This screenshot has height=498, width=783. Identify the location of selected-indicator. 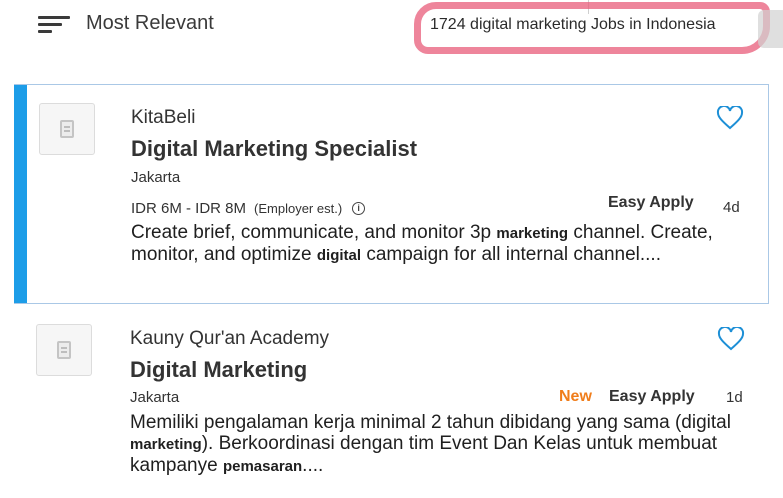
(20, 194).